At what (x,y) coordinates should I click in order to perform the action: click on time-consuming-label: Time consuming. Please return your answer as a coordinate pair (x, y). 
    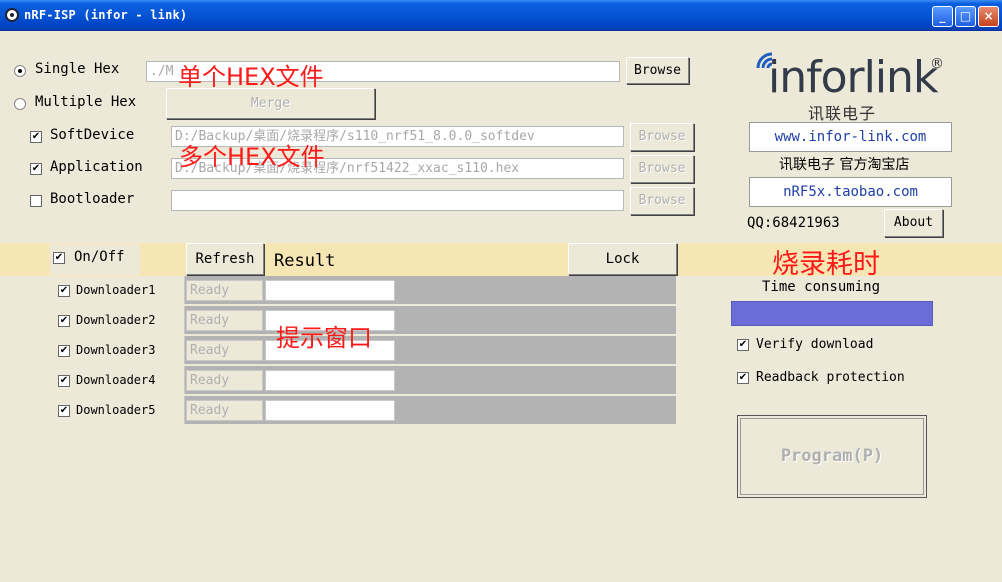
    Looking at the image, I should click on (821, 287).